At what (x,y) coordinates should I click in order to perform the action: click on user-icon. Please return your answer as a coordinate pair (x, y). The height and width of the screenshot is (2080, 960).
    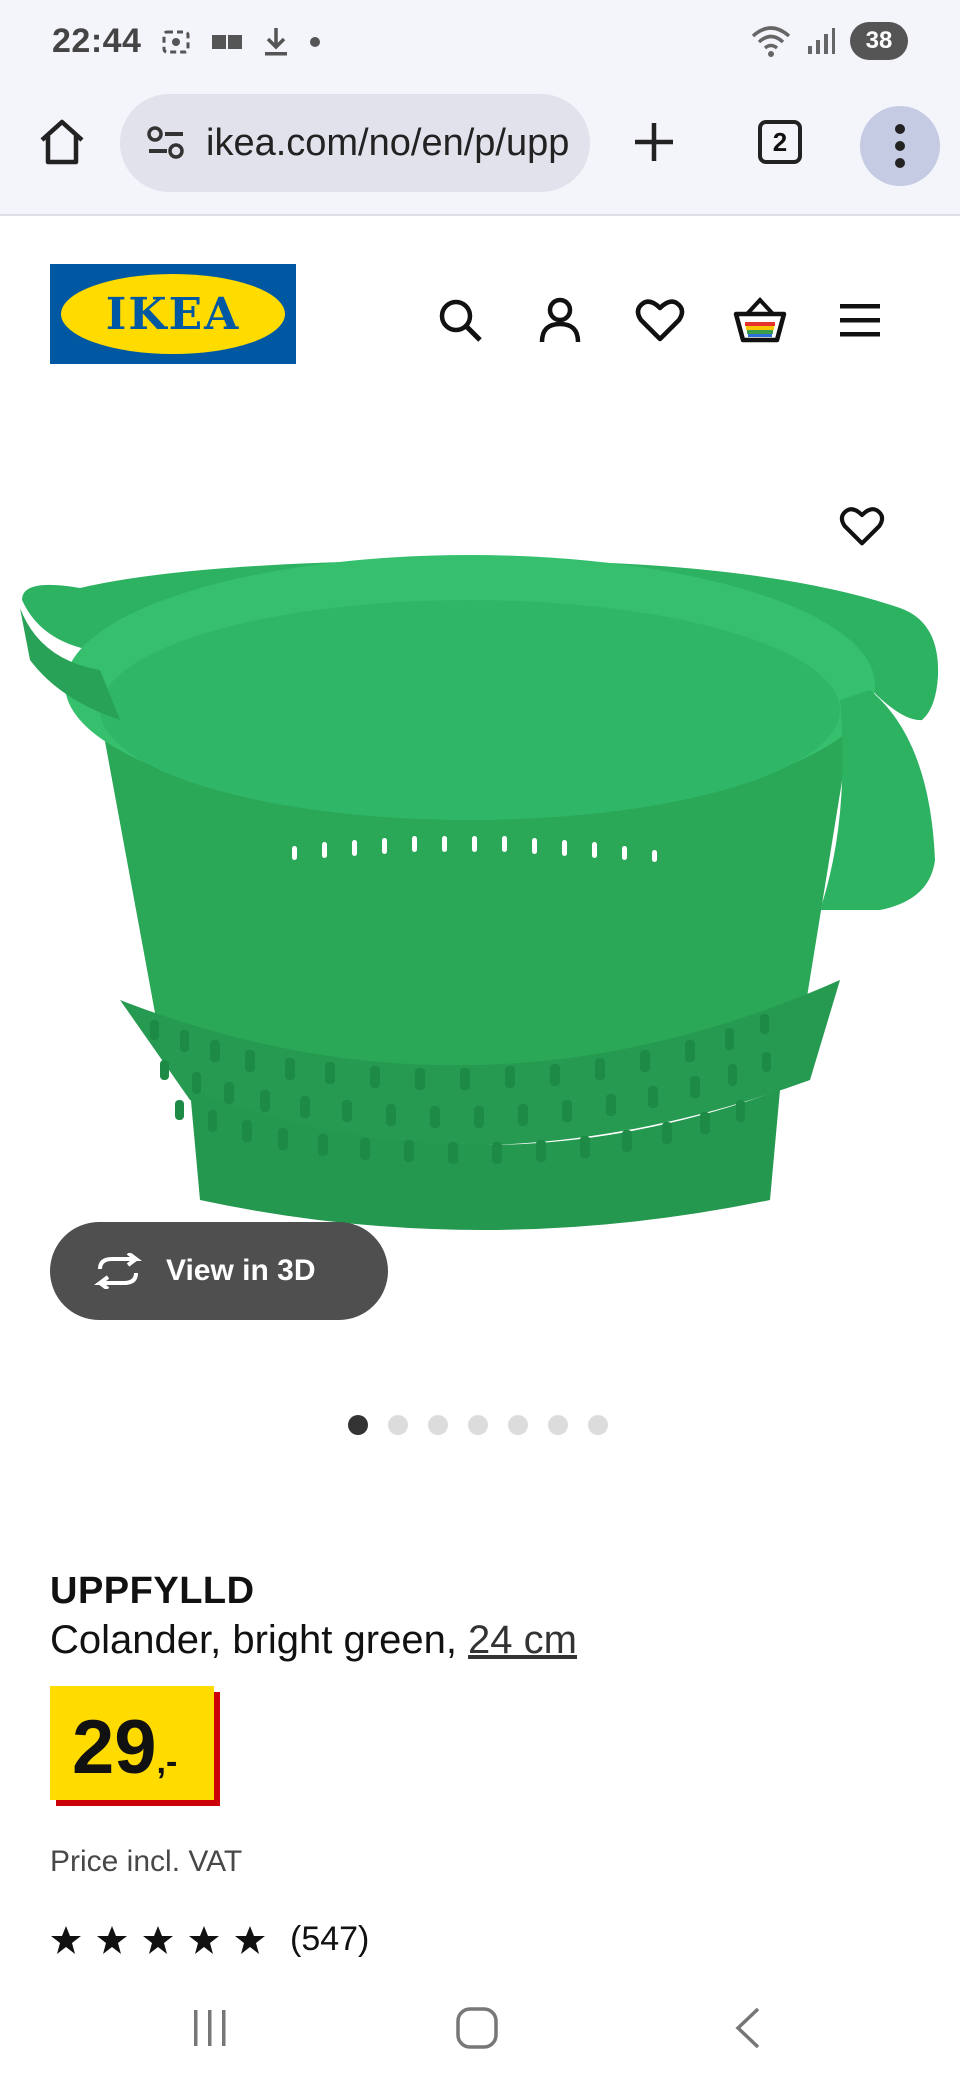
    Looking at the image, I should click on (560, 320).